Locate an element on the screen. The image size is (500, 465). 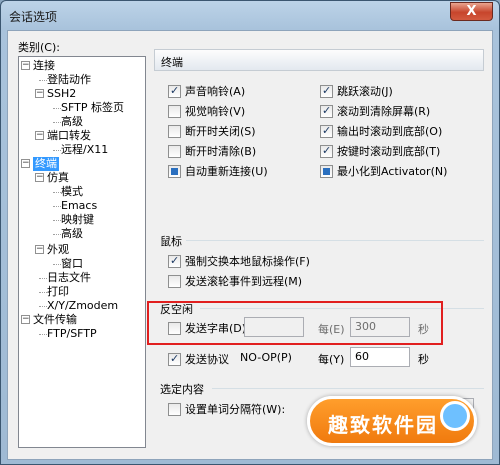
checkbox-label: 视觉响铃(V) is located at coordinates (215, 111).